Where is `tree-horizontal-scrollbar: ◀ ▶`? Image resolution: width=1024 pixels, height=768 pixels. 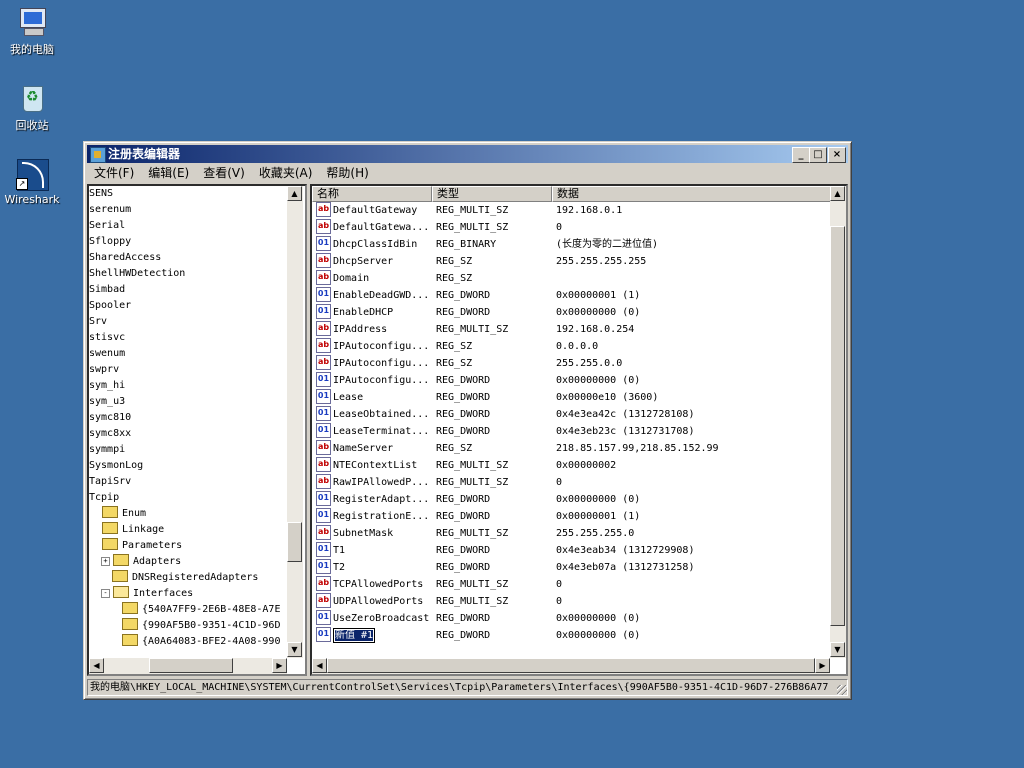
tree-horizontal-scrollbar: ◀ ▶ is located at coordinates (188, 666).